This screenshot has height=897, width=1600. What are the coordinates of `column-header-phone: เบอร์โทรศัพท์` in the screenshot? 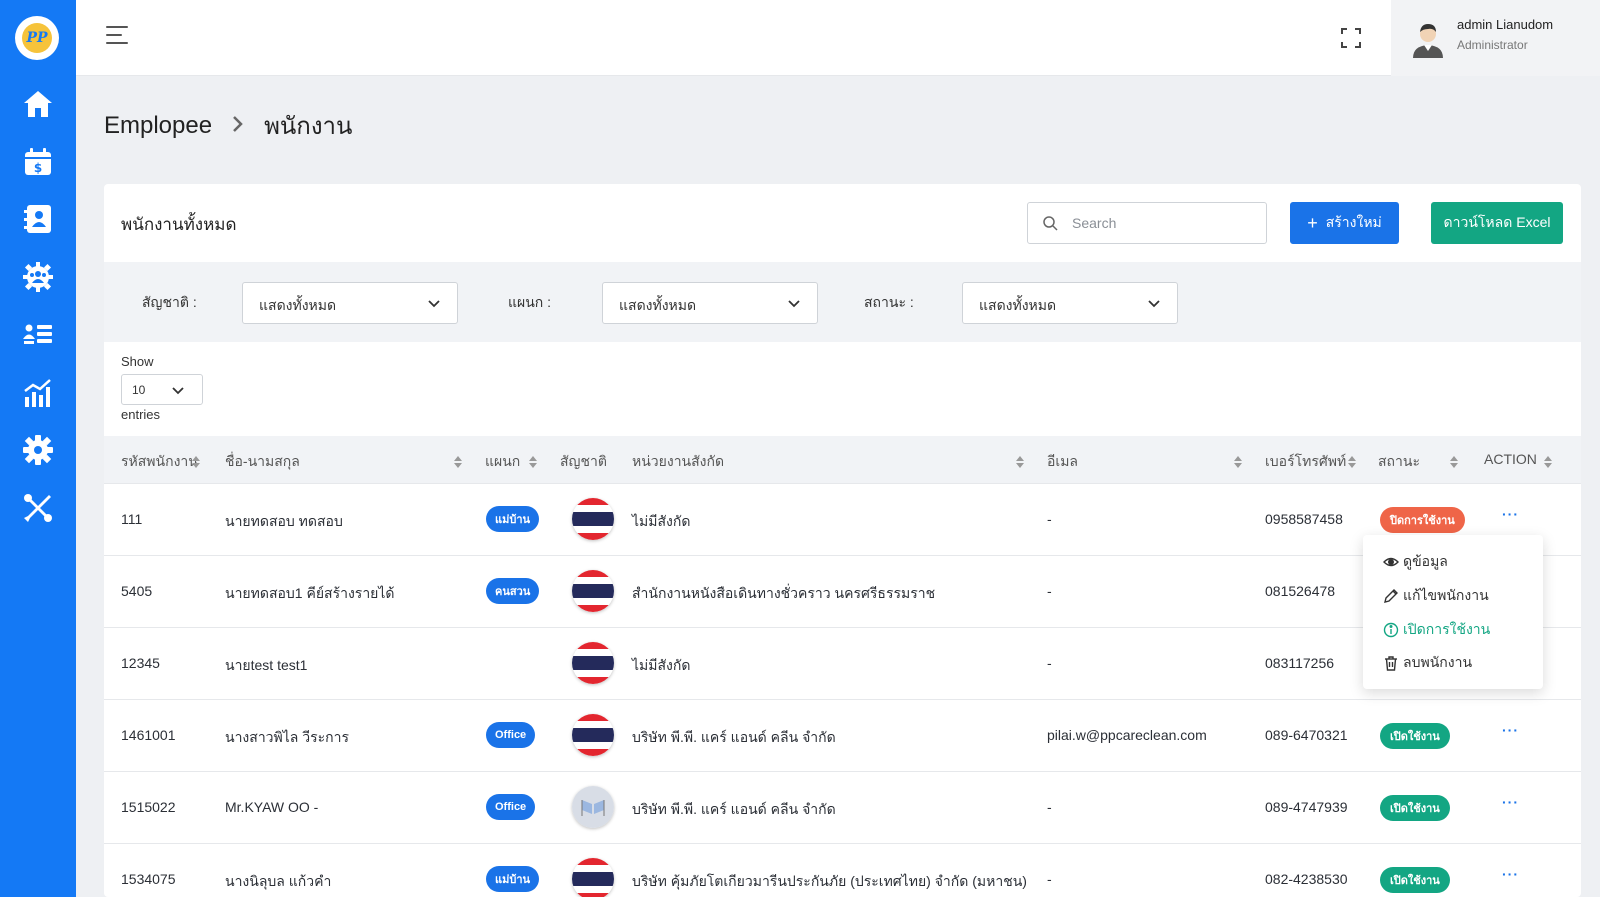 It's located at (1305, 462).